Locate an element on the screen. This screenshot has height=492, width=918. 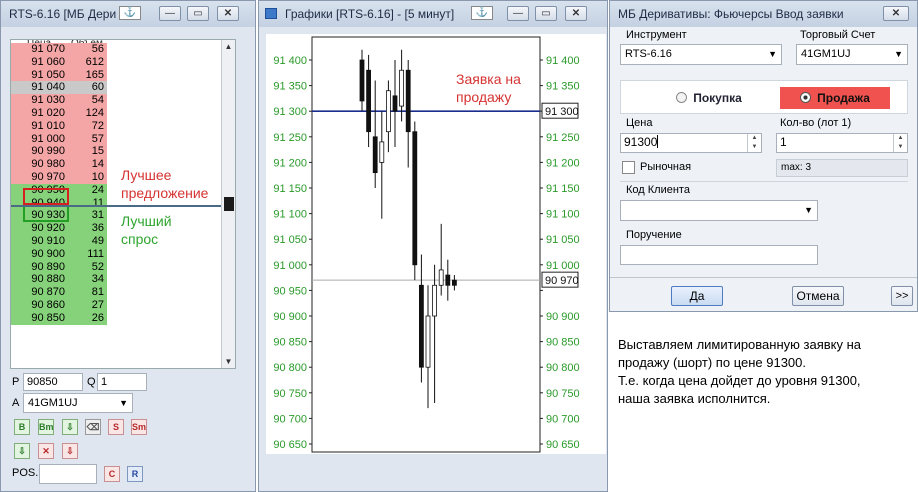
bid-row: 90 890 52 is located at coordinates (59, 267).